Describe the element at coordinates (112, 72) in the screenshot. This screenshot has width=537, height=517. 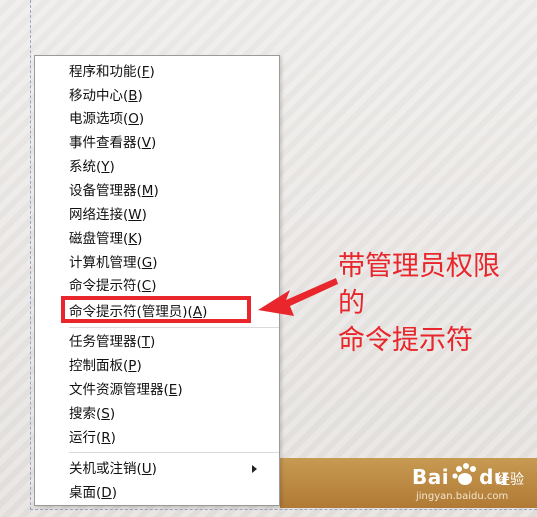
I see `menu-item-programs-features: 程序和功能(F)` at that location.